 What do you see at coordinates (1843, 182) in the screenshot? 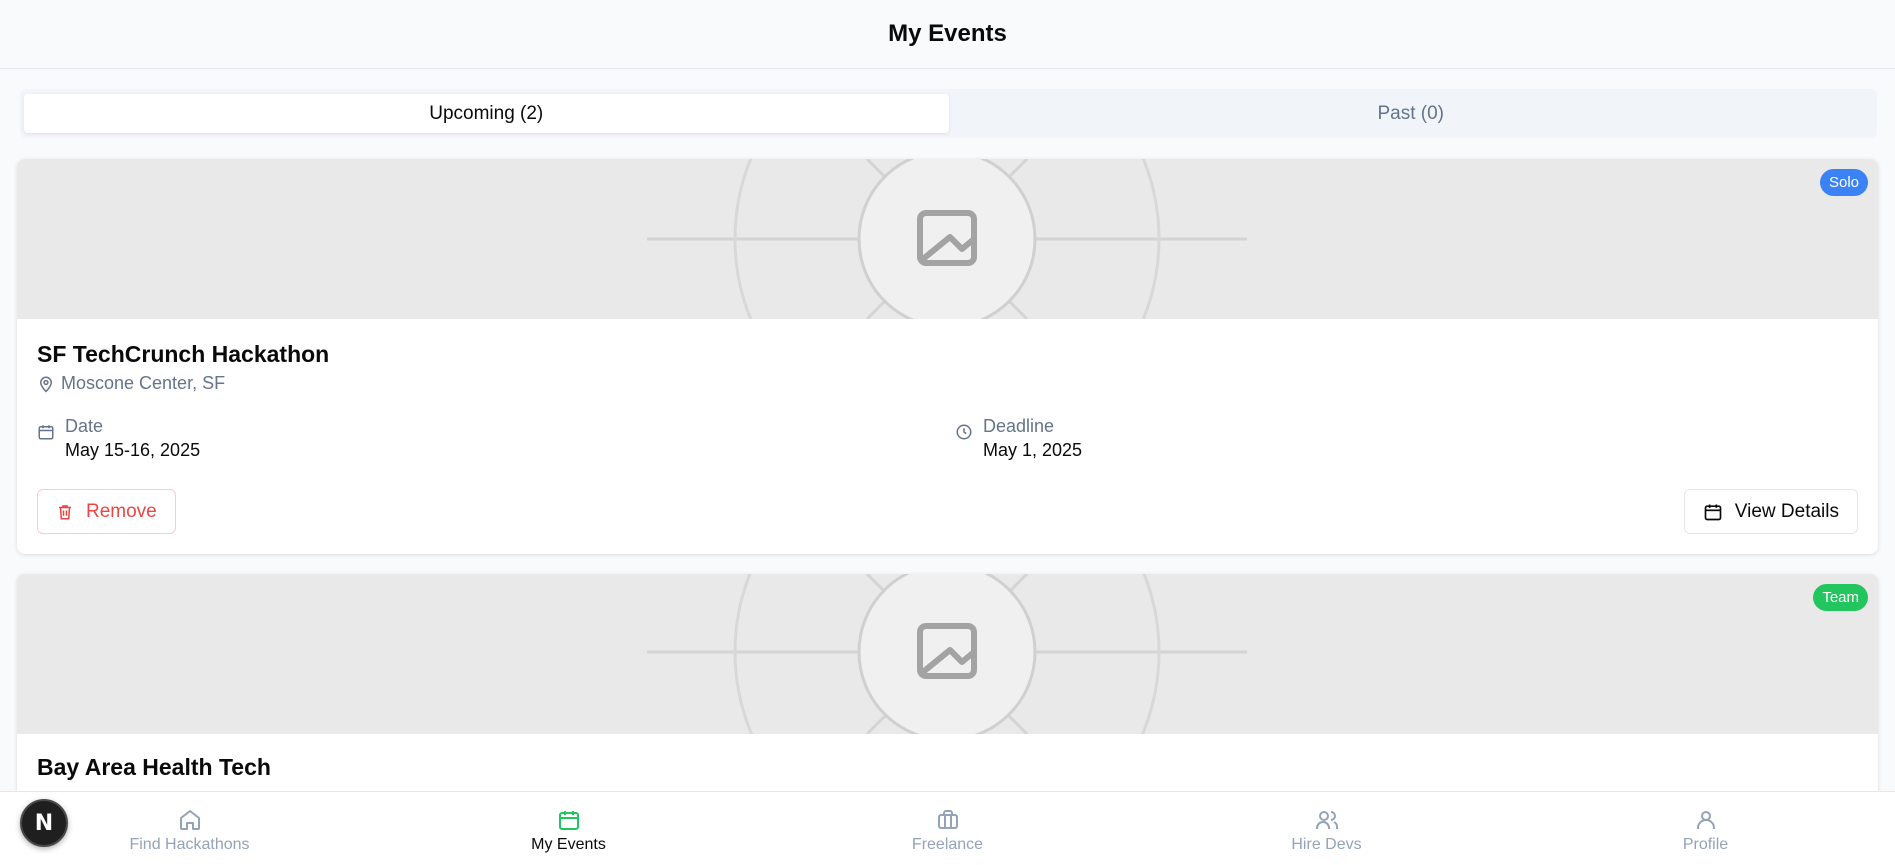
I see `event-type-badge: Solo` at bounding box center [1843, 182].